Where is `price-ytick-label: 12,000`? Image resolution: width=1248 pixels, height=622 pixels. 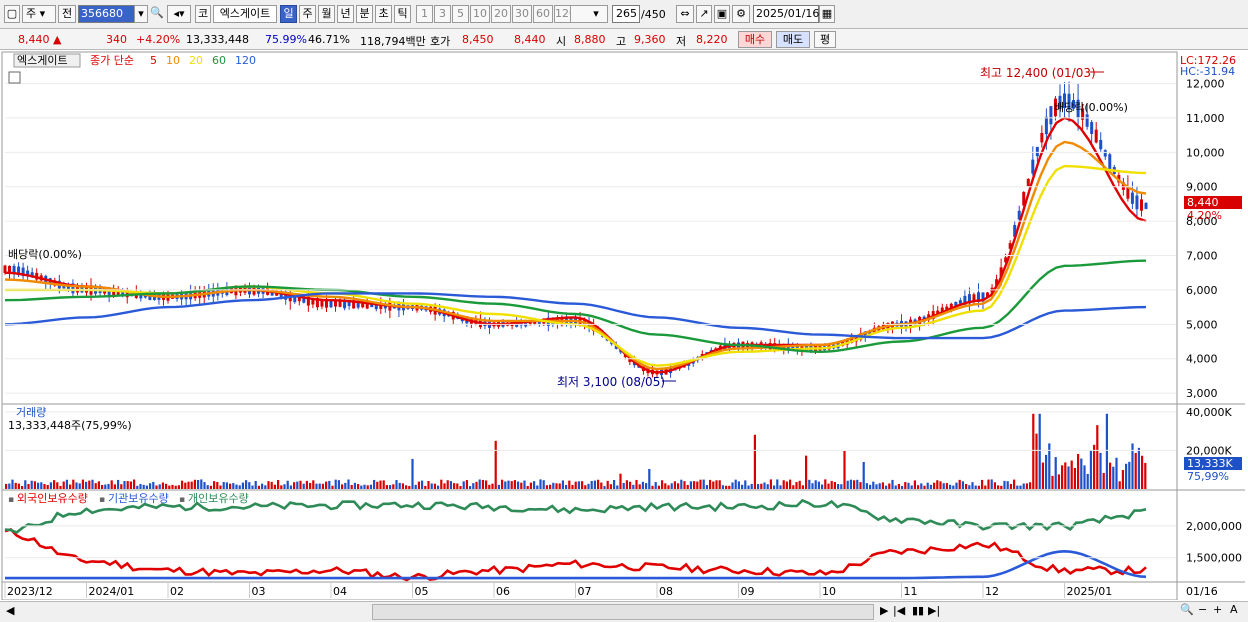 price-ytick-label: 12,000 is located at coordinates (1205, 84).